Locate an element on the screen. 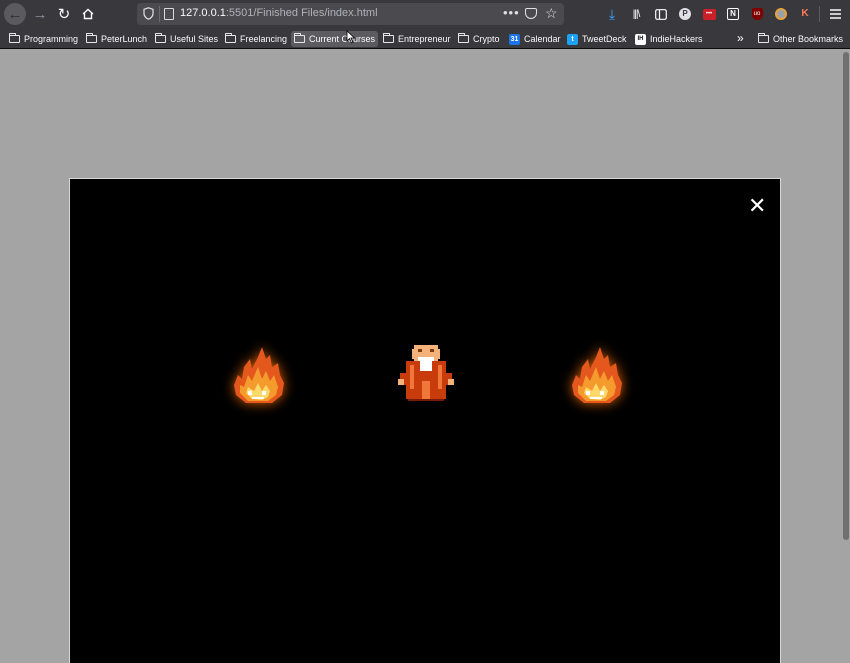 This screenshot has height=663, width=850. bookmark-label: IndieHackers is located at coordinates (676, 39).